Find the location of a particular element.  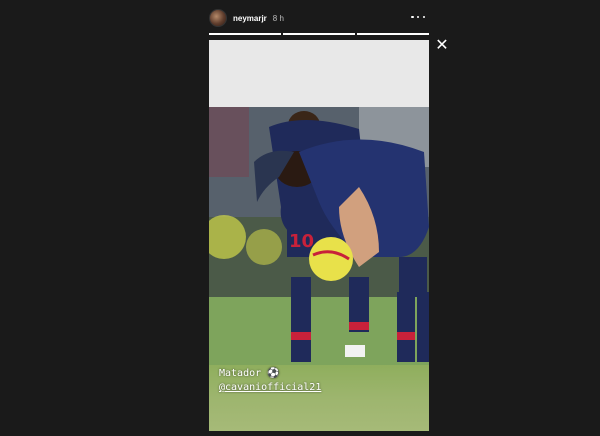

more-options-icon is located at coordinates (418, 17).